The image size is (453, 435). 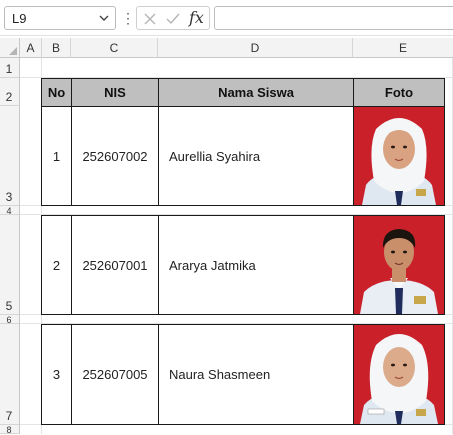 What do you see at coordinates (19, 18) in the screenshot?
I see `name-box-value: L9` at bounding box center [19, 18].